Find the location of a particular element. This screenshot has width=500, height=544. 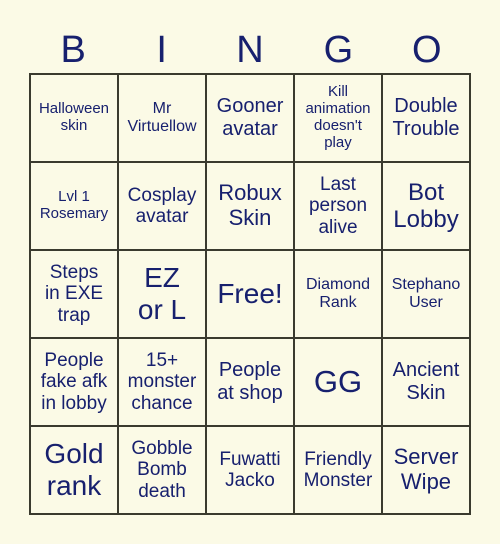

header-letter-b: B is located at coordinates (73, 50).